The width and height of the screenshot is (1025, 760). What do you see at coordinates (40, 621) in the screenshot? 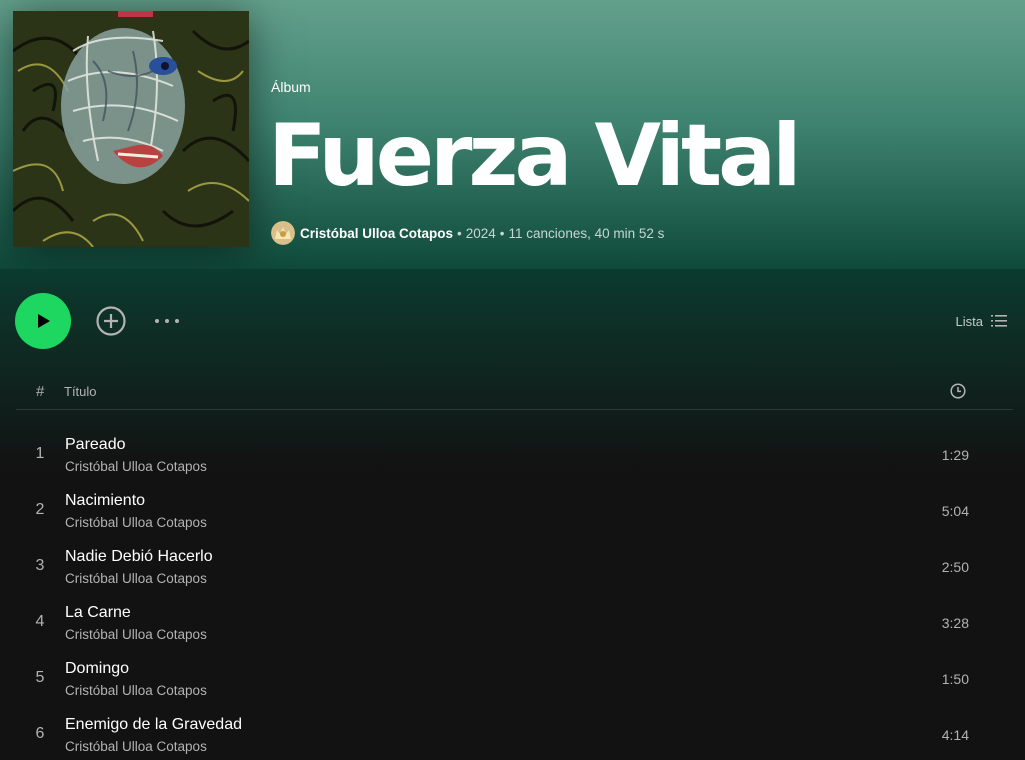
I see `track-number: 4` at bounding box center [40, 621].